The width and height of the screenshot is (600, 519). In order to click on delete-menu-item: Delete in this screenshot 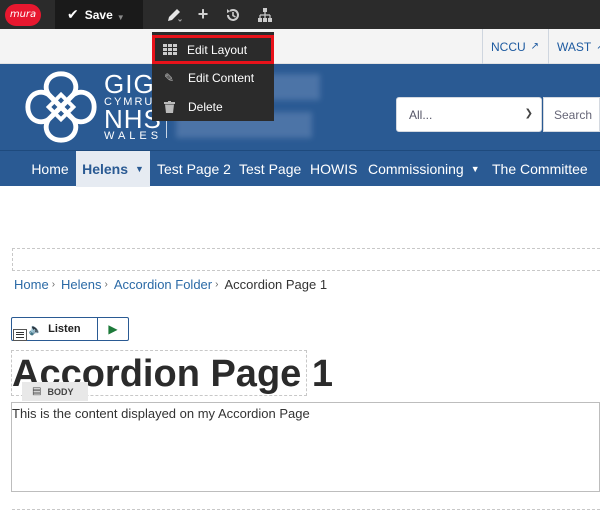, I will do `click(213, 107)`.